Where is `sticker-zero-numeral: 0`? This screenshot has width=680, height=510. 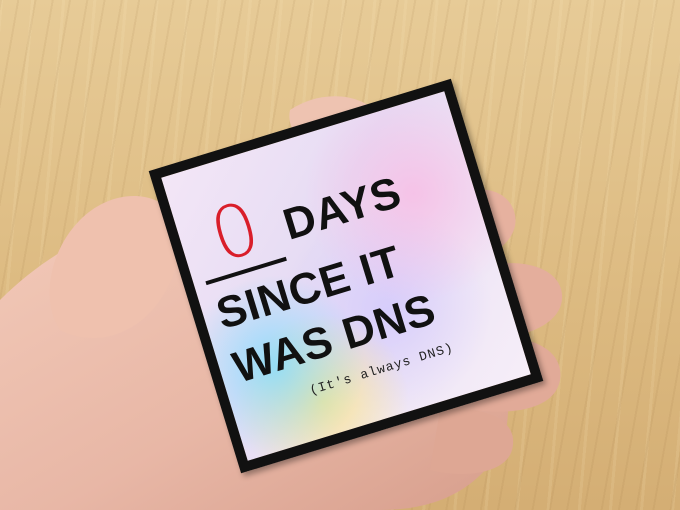 sticker-zero-numeral: 0 is located at coordinates (235, 231).